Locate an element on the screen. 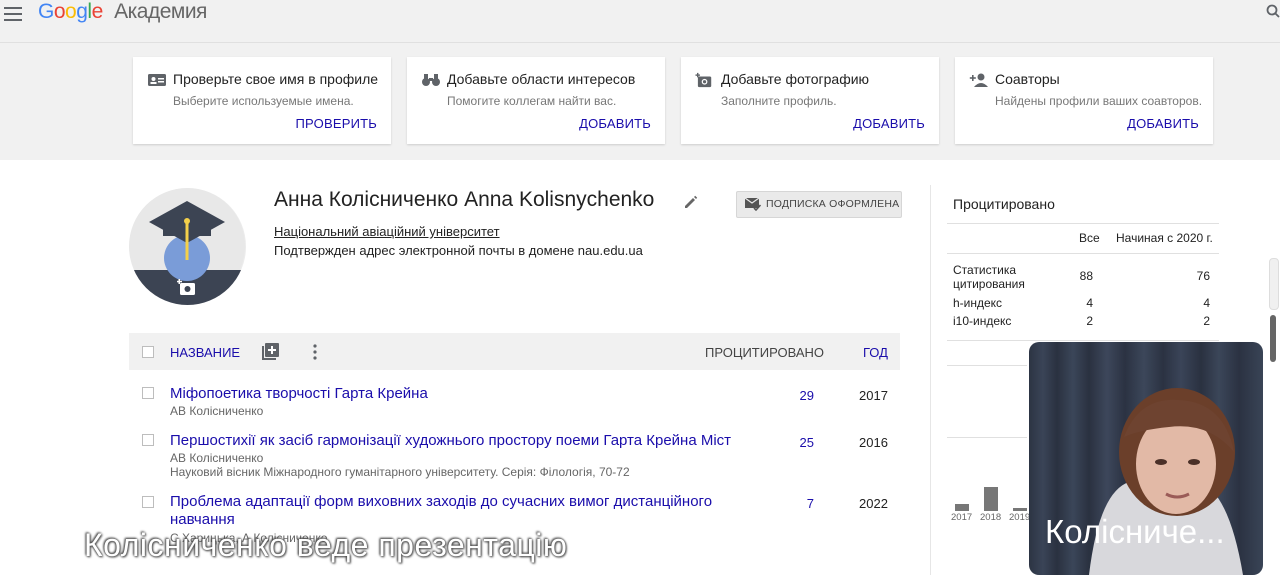 This screenshot has width=1280, height=575. edit-pencil-icon is located at coordinates (691, 202).